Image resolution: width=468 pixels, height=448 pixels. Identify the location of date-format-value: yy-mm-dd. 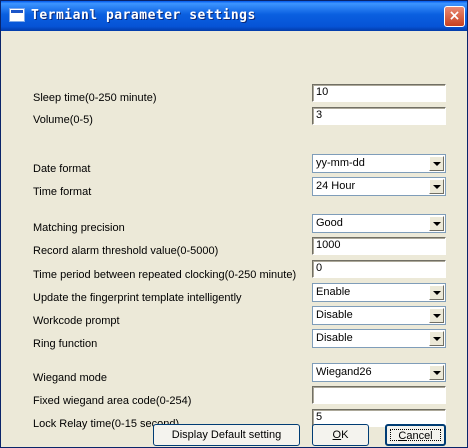
(340, 163).